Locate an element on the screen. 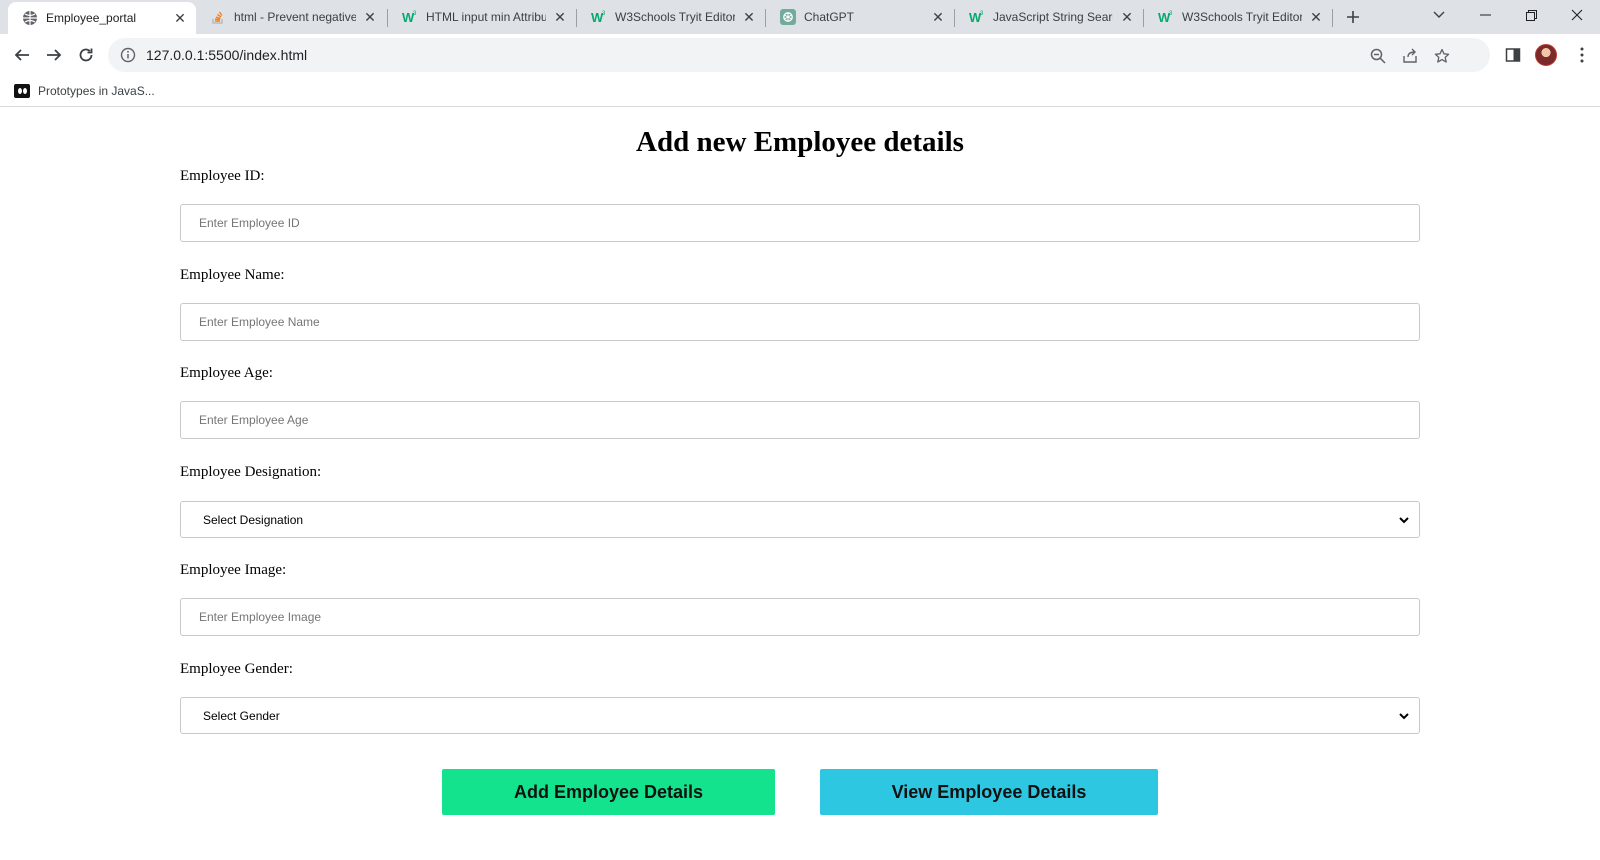 Image resolution: width=1600 pixels, height=860 pixels. employee-image-input: Enter Employee Image is located at coordinates (800, 617).